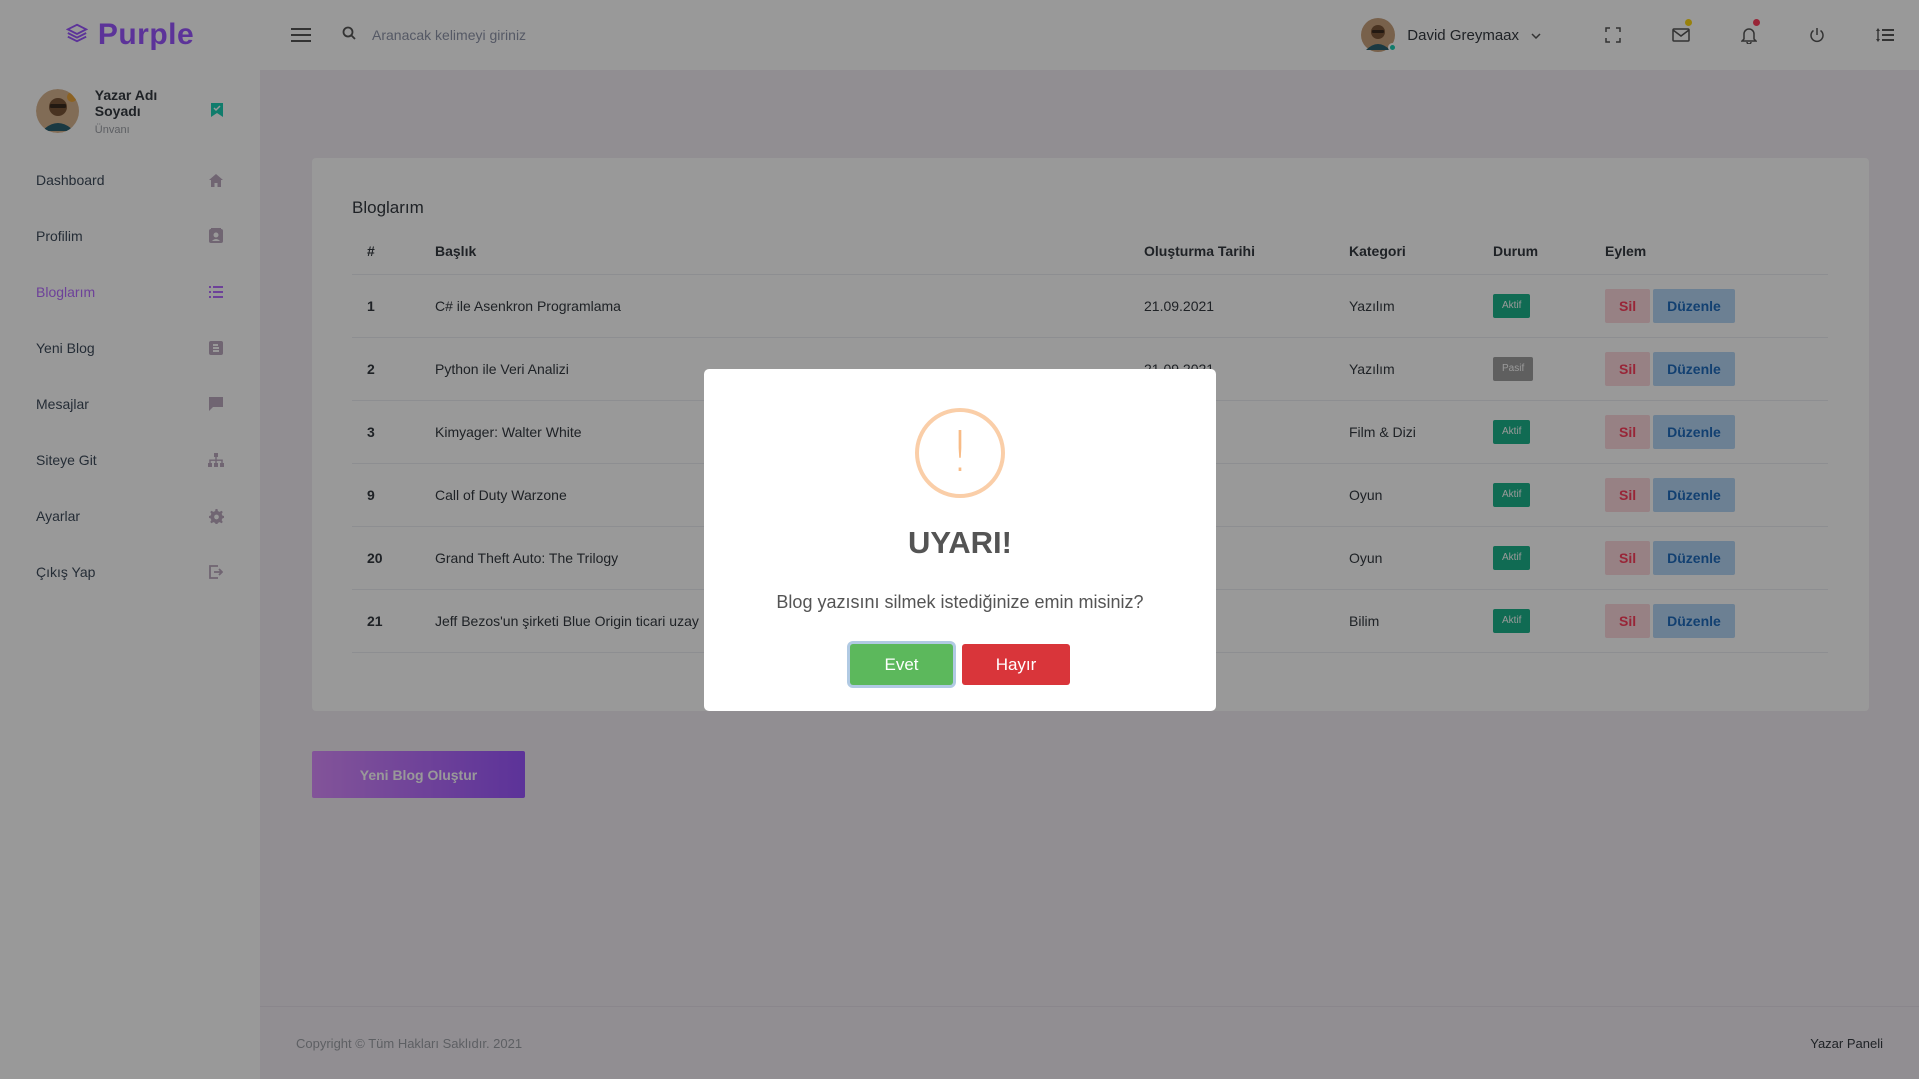  I want to click on warning-mark: !, so click(960, 452).